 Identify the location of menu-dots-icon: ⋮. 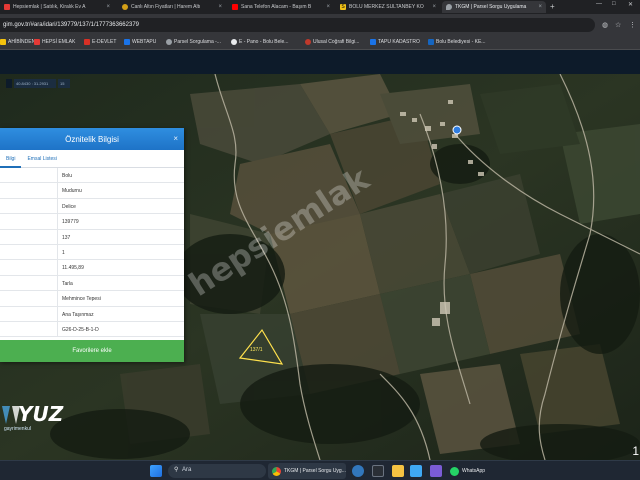
(632, 25).